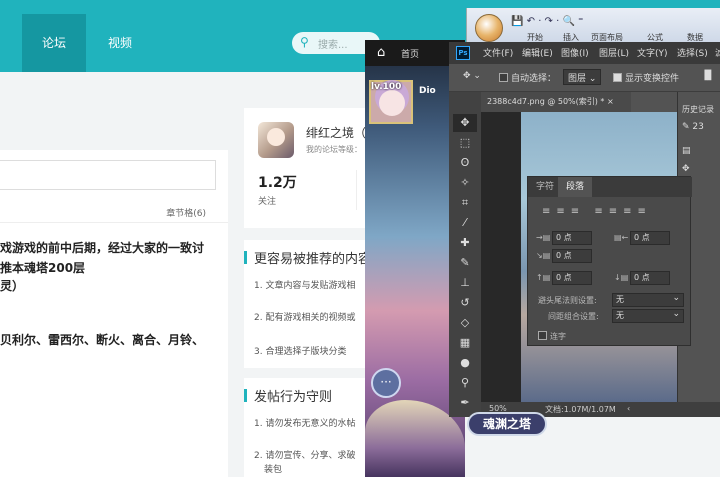  Describe the element at coordinates (386, 383) in the screenshot. I see `chat-icon: ···` at that location.